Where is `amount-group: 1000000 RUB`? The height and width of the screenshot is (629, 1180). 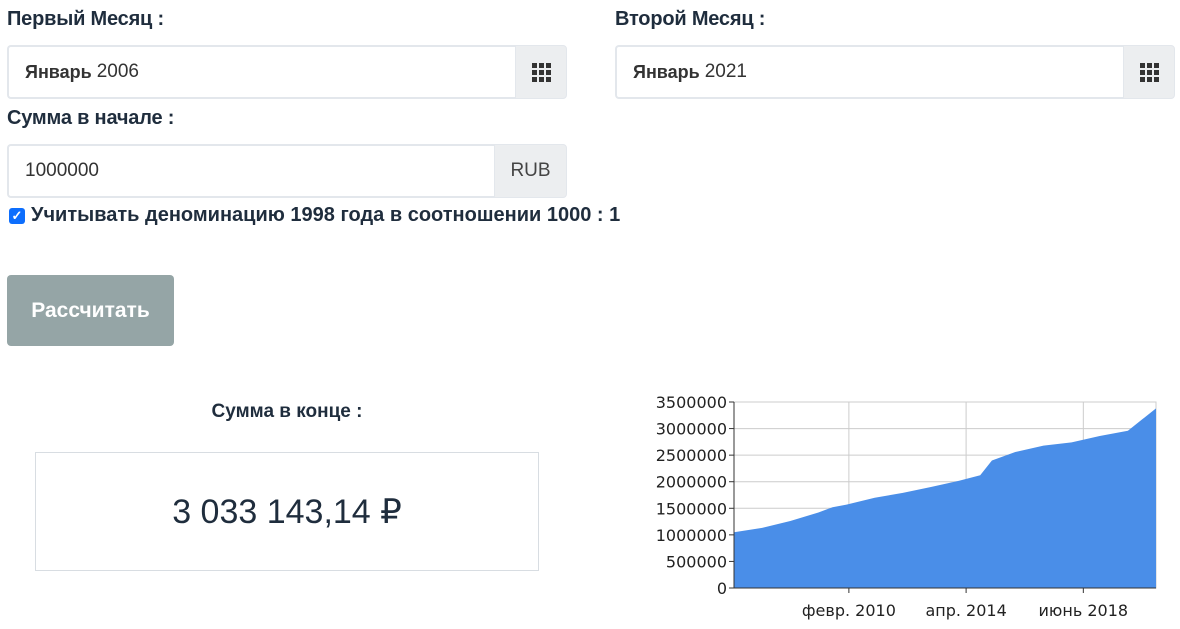 amount-group: 1000000 RUB is located at coordinates (287, 171).